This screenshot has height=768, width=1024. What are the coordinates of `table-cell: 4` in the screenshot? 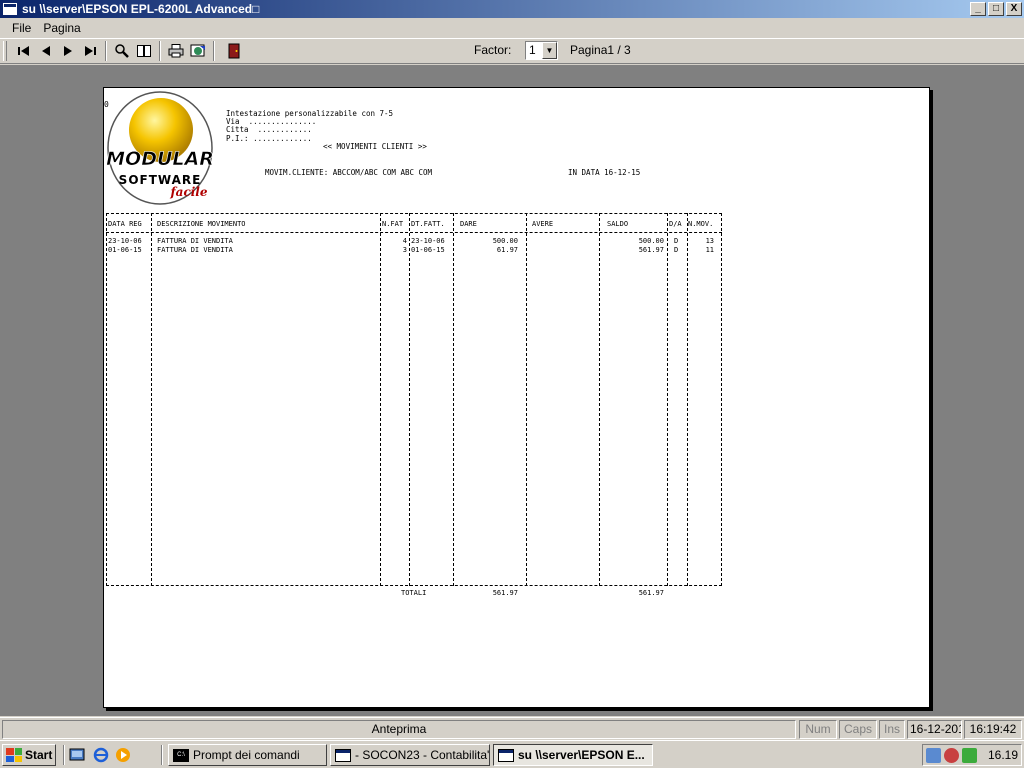 It's located at (404, 241).